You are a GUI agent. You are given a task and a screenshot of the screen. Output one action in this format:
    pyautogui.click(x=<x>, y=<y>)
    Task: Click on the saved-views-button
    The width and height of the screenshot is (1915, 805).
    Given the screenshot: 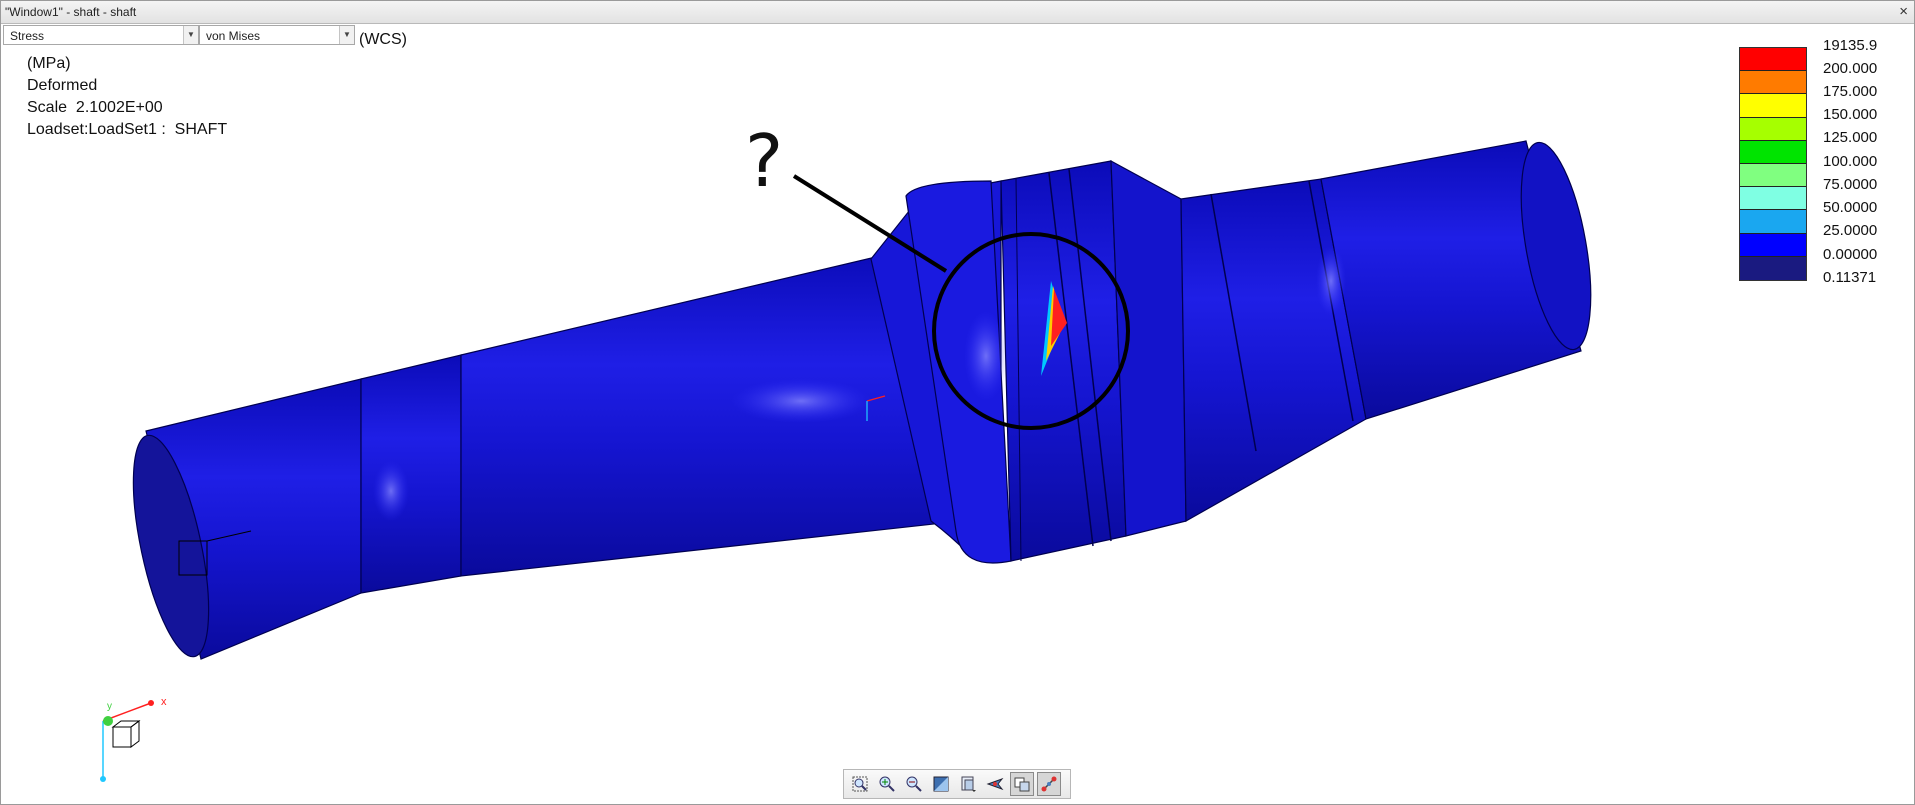 What is the action you would take?
    pyautogui.click(x=968, y=784)
    